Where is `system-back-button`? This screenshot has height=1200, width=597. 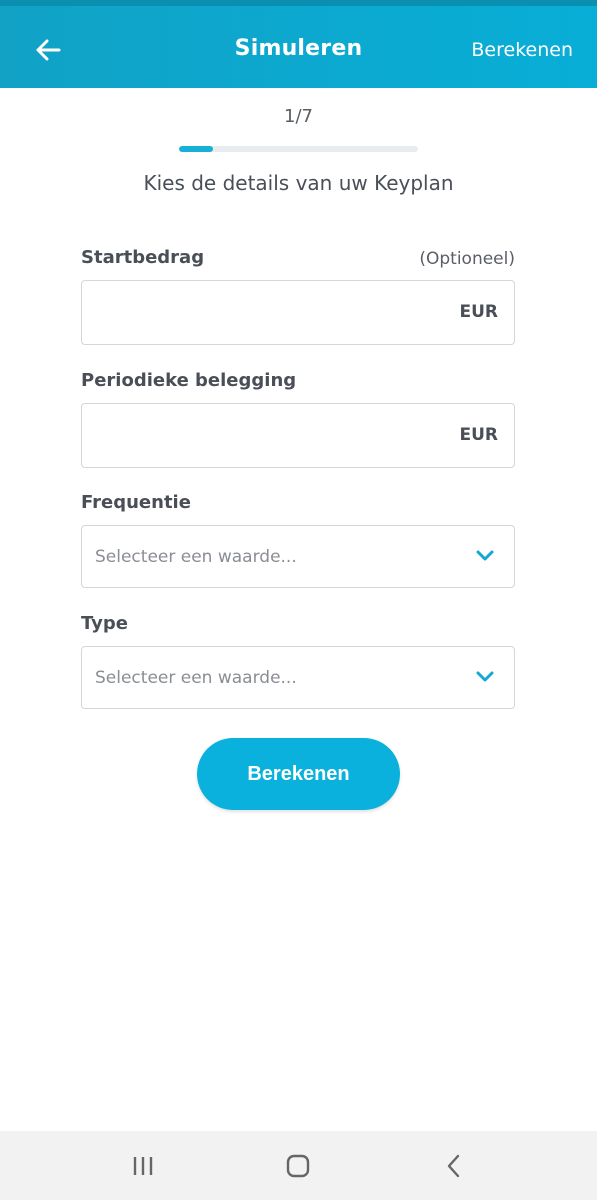
system-back-button is located at coordinates (454, 1166).